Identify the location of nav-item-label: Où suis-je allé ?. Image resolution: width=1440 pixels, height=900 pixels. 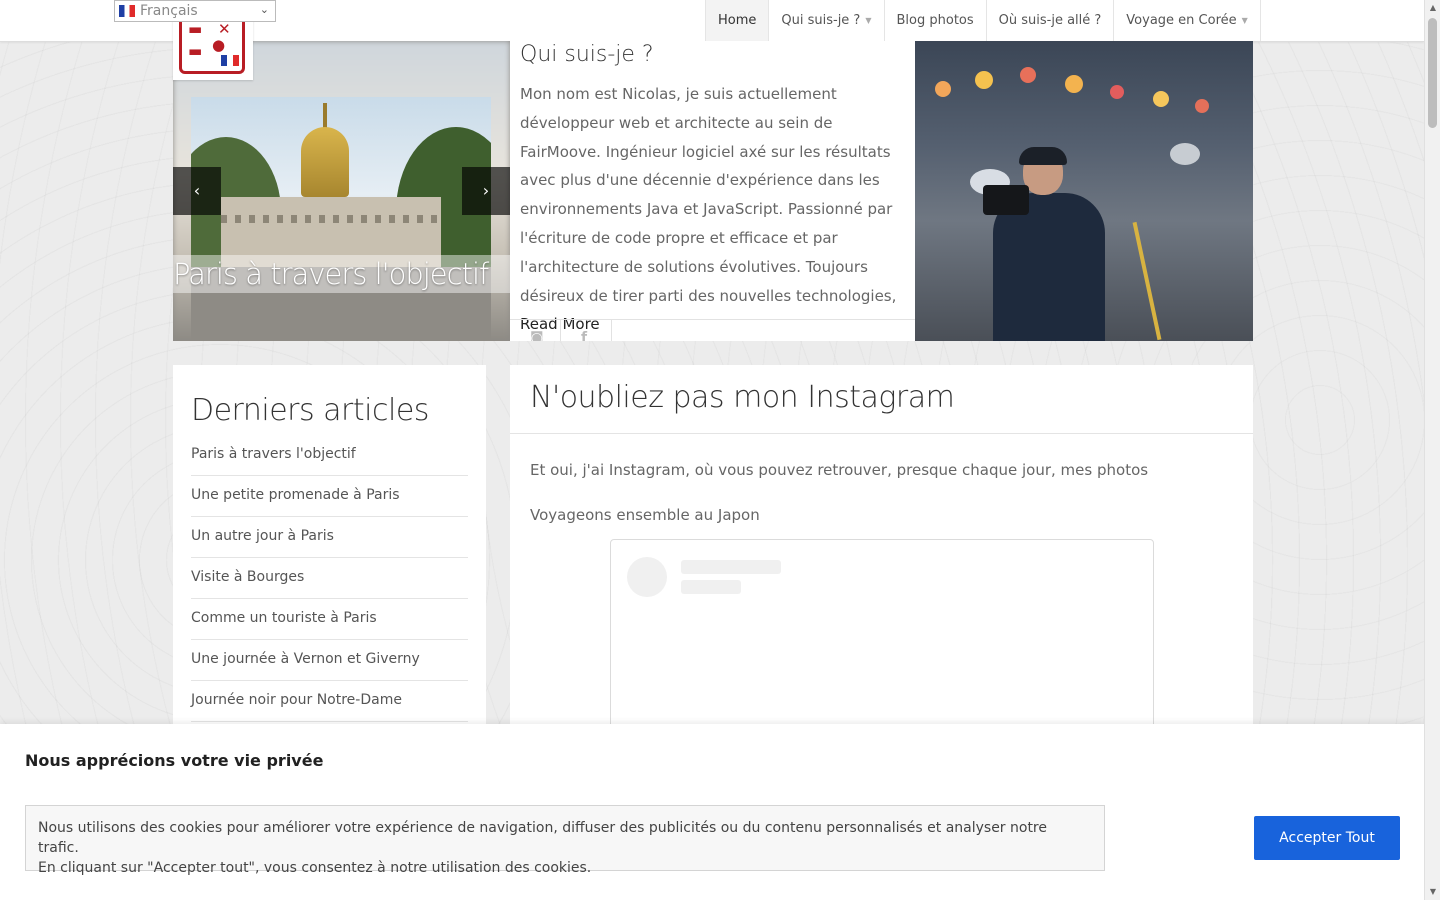
(1050, 20).